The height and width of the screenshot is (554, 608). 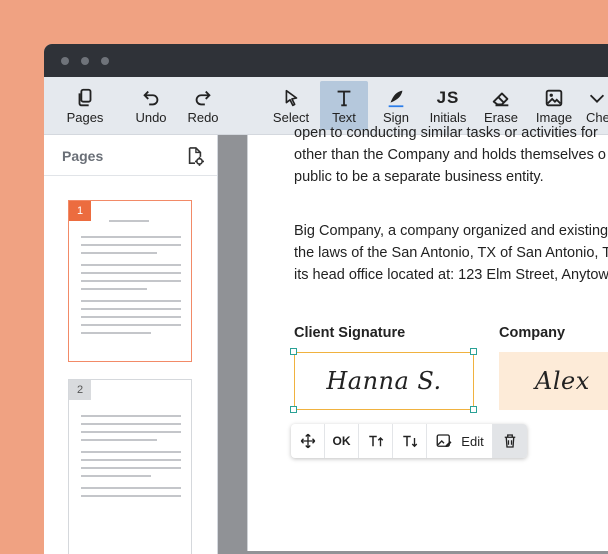 I want to click on edit-image-icon, so click(x=444, y=440).